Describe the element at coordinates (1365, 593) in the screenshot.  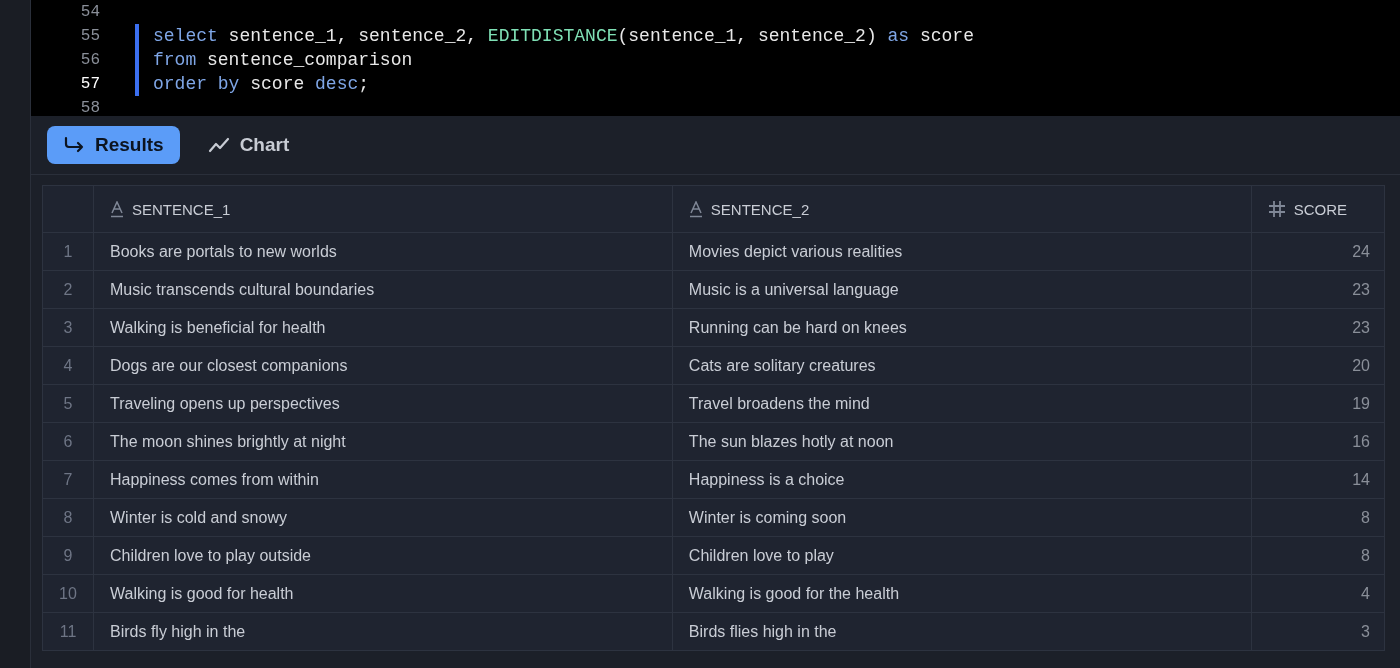
I see `table-cell: 4` at that location.